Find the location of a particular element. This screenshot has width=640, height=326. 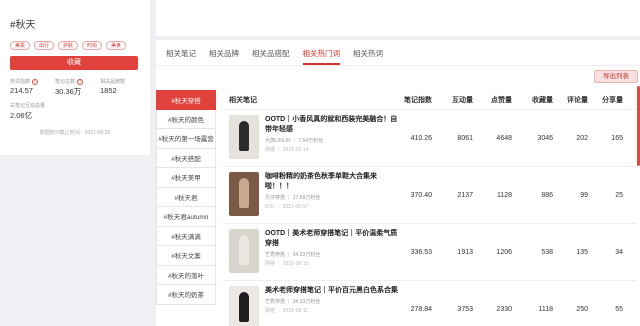

subtopic-item: #秋天搭配 is located at coordinates (186, 158).